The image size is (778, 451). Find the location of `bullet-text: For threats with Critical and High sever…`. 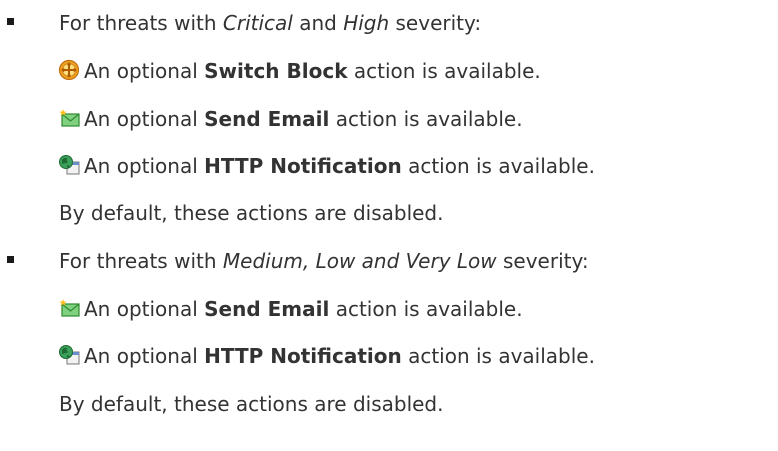

bullet-text: For threats with Critical and High sever… is located at coordinates (270, 23).